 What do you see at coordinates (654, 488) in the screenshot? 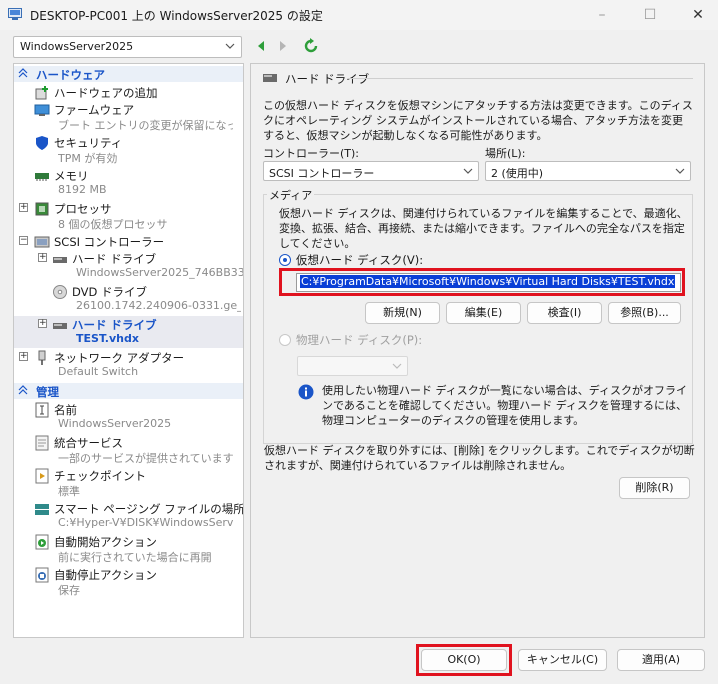
I see `remove-button: 削除(R)` at bounding box center [654, 488].